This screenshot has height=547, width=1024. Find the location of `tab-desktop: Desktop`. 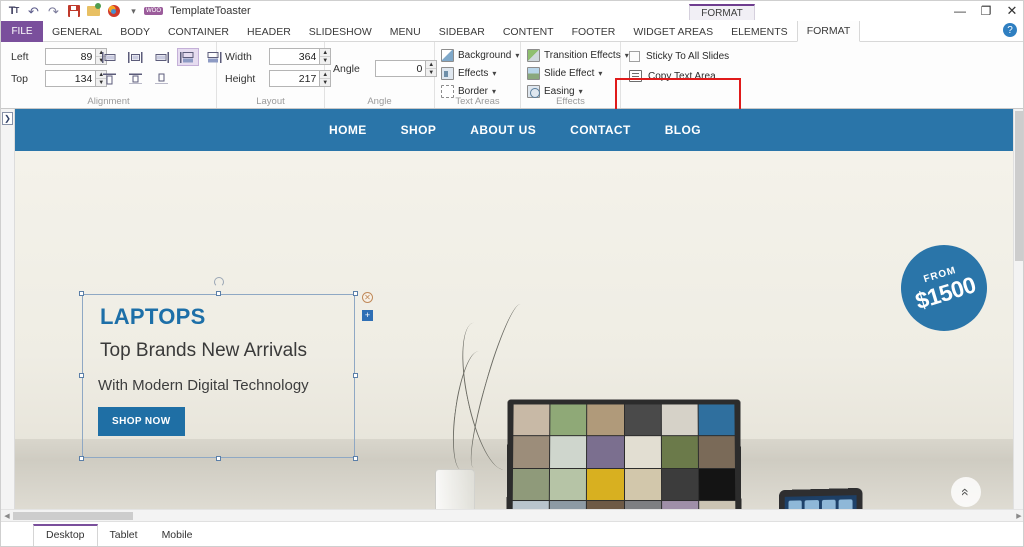

tab-desktop: Desktop is located at coordinates (65, 535).